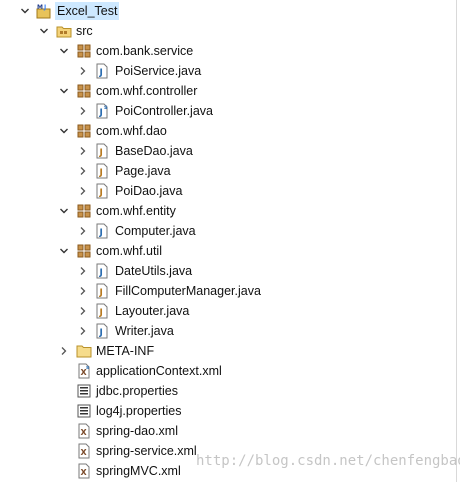 The image size is (460, 482). Describe the element at coordinates (137, 431) in the screenshot. I see `file-name: spring-dao.xml` at that location.